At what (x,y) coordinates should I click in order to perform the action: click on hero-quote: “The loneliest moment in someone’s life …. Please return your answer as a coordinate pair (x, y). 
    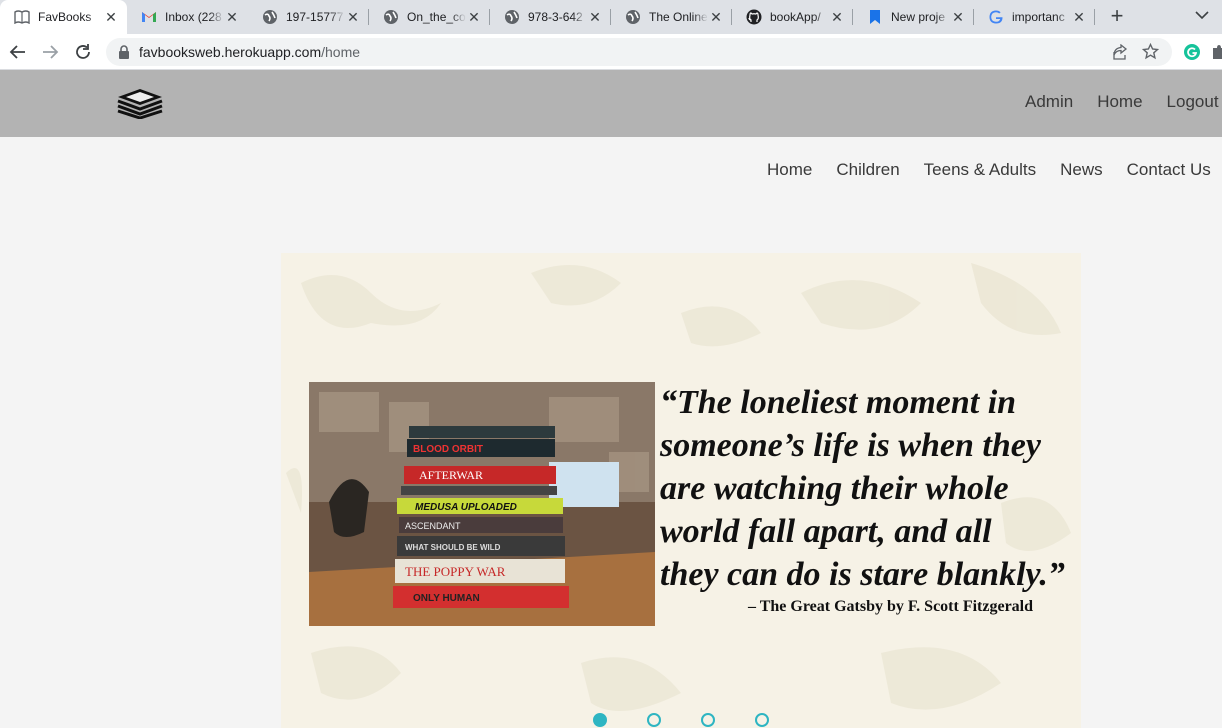
    Looking at the image, I should click on (870, 488).